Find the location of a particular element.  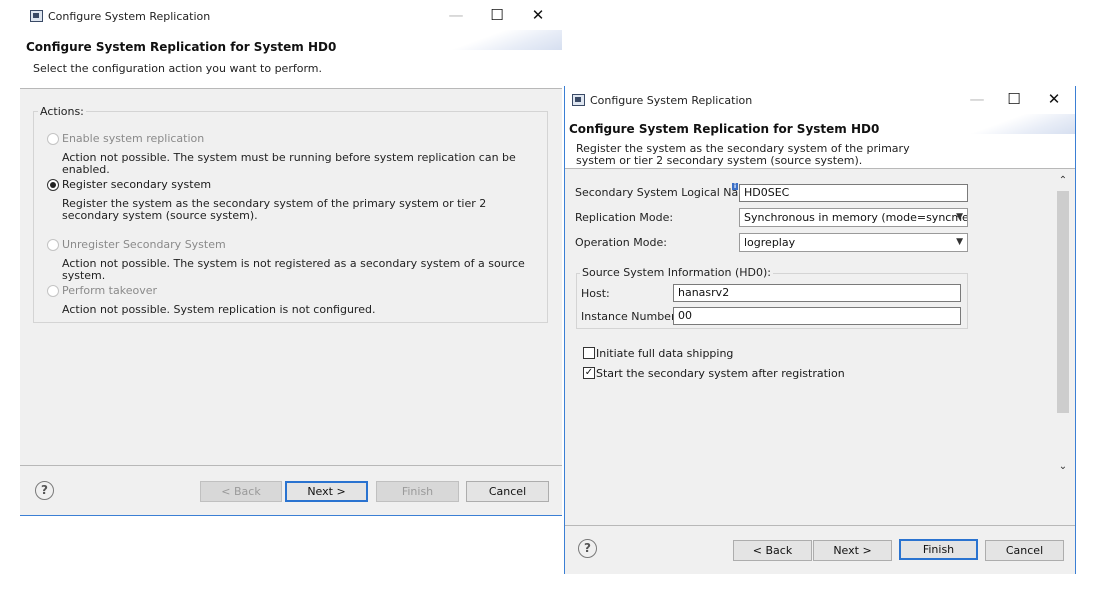

host-field: hanasrv2 is located at coordinates (817, 293).